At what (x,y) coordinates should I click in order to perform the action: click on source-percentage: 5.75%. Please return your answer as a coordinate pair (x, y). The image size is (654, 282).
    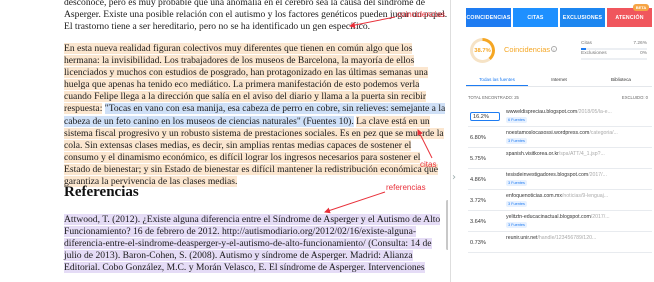
    Looking at the image, I should click on (478, 158).